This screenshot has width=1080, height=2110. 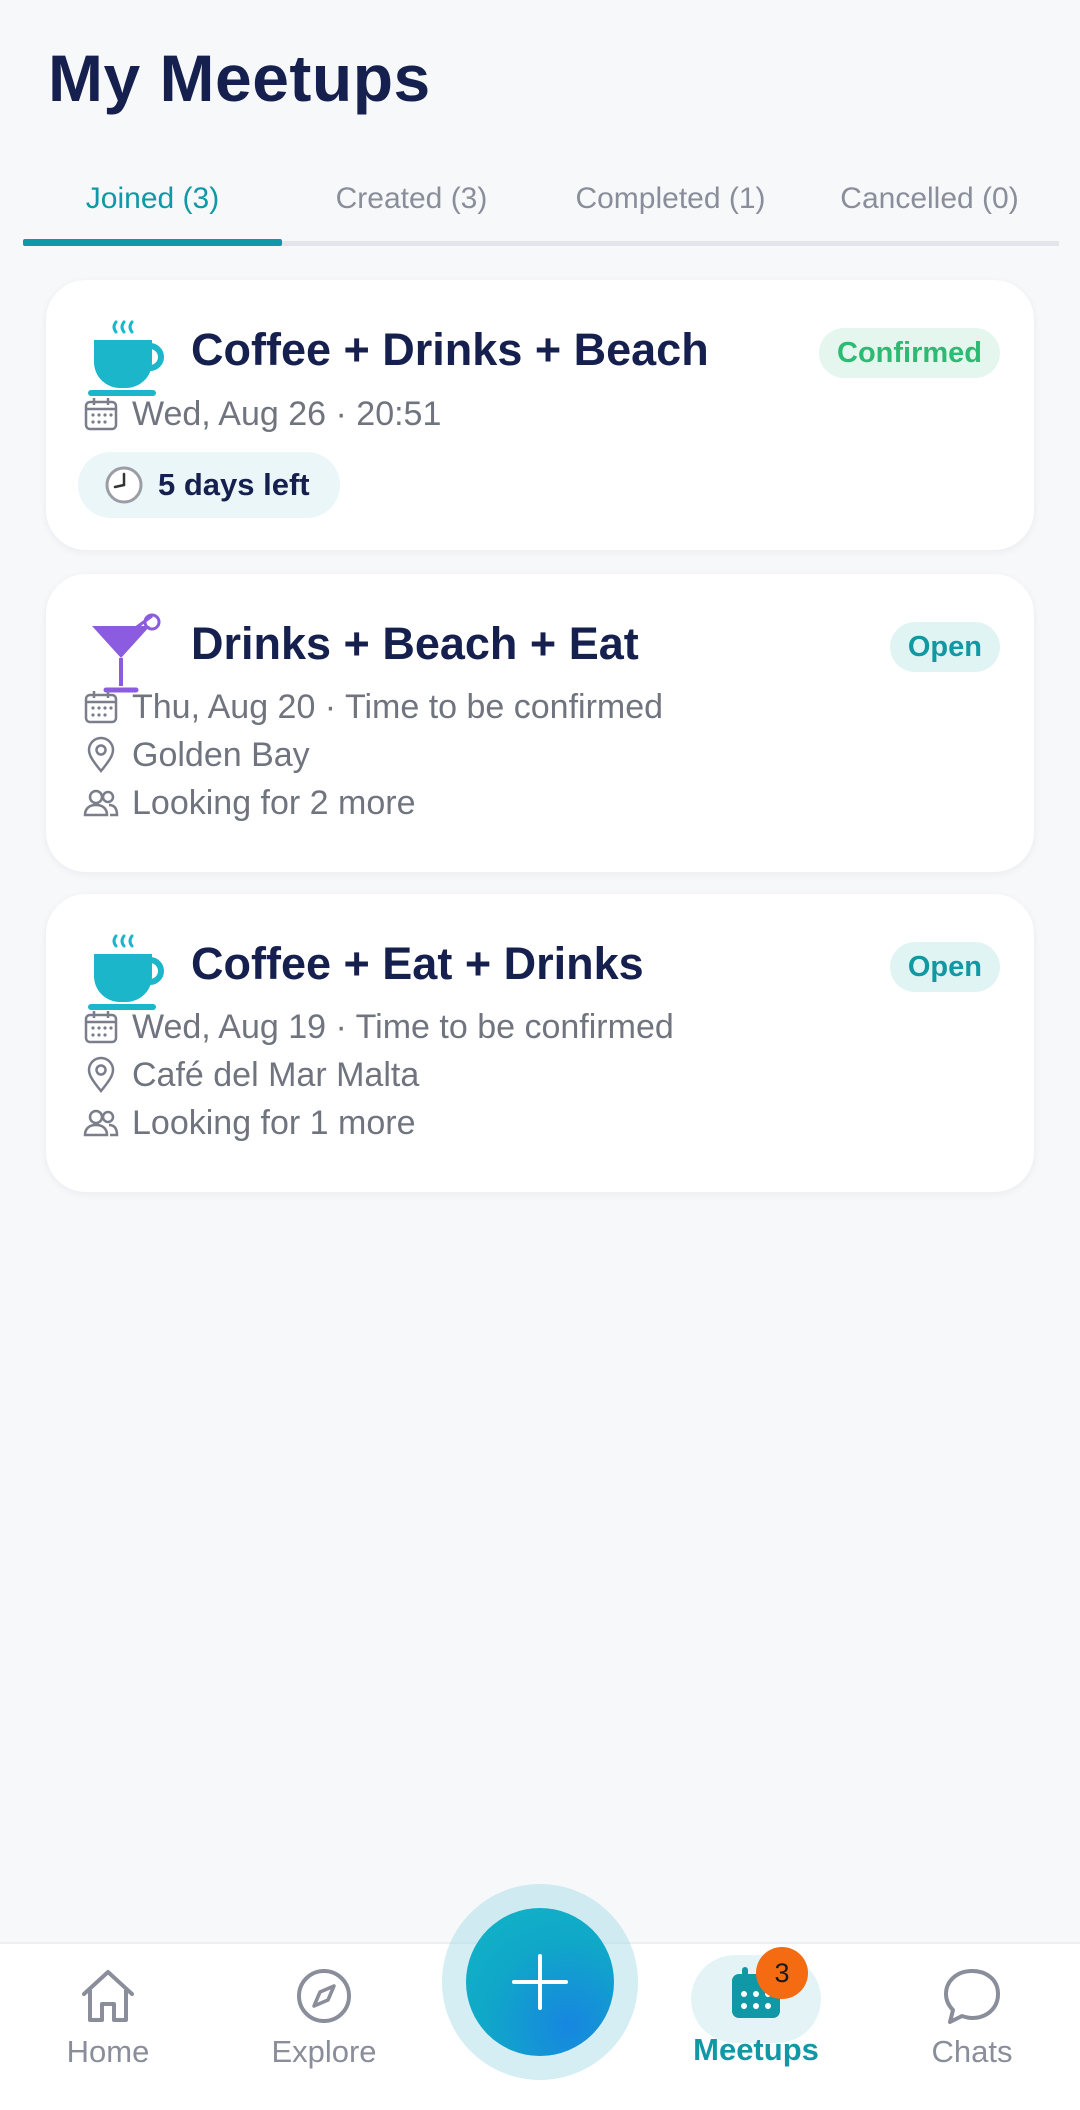 I want to click on nav-meetups-label: Meetups, so click(x=756, y=2049).